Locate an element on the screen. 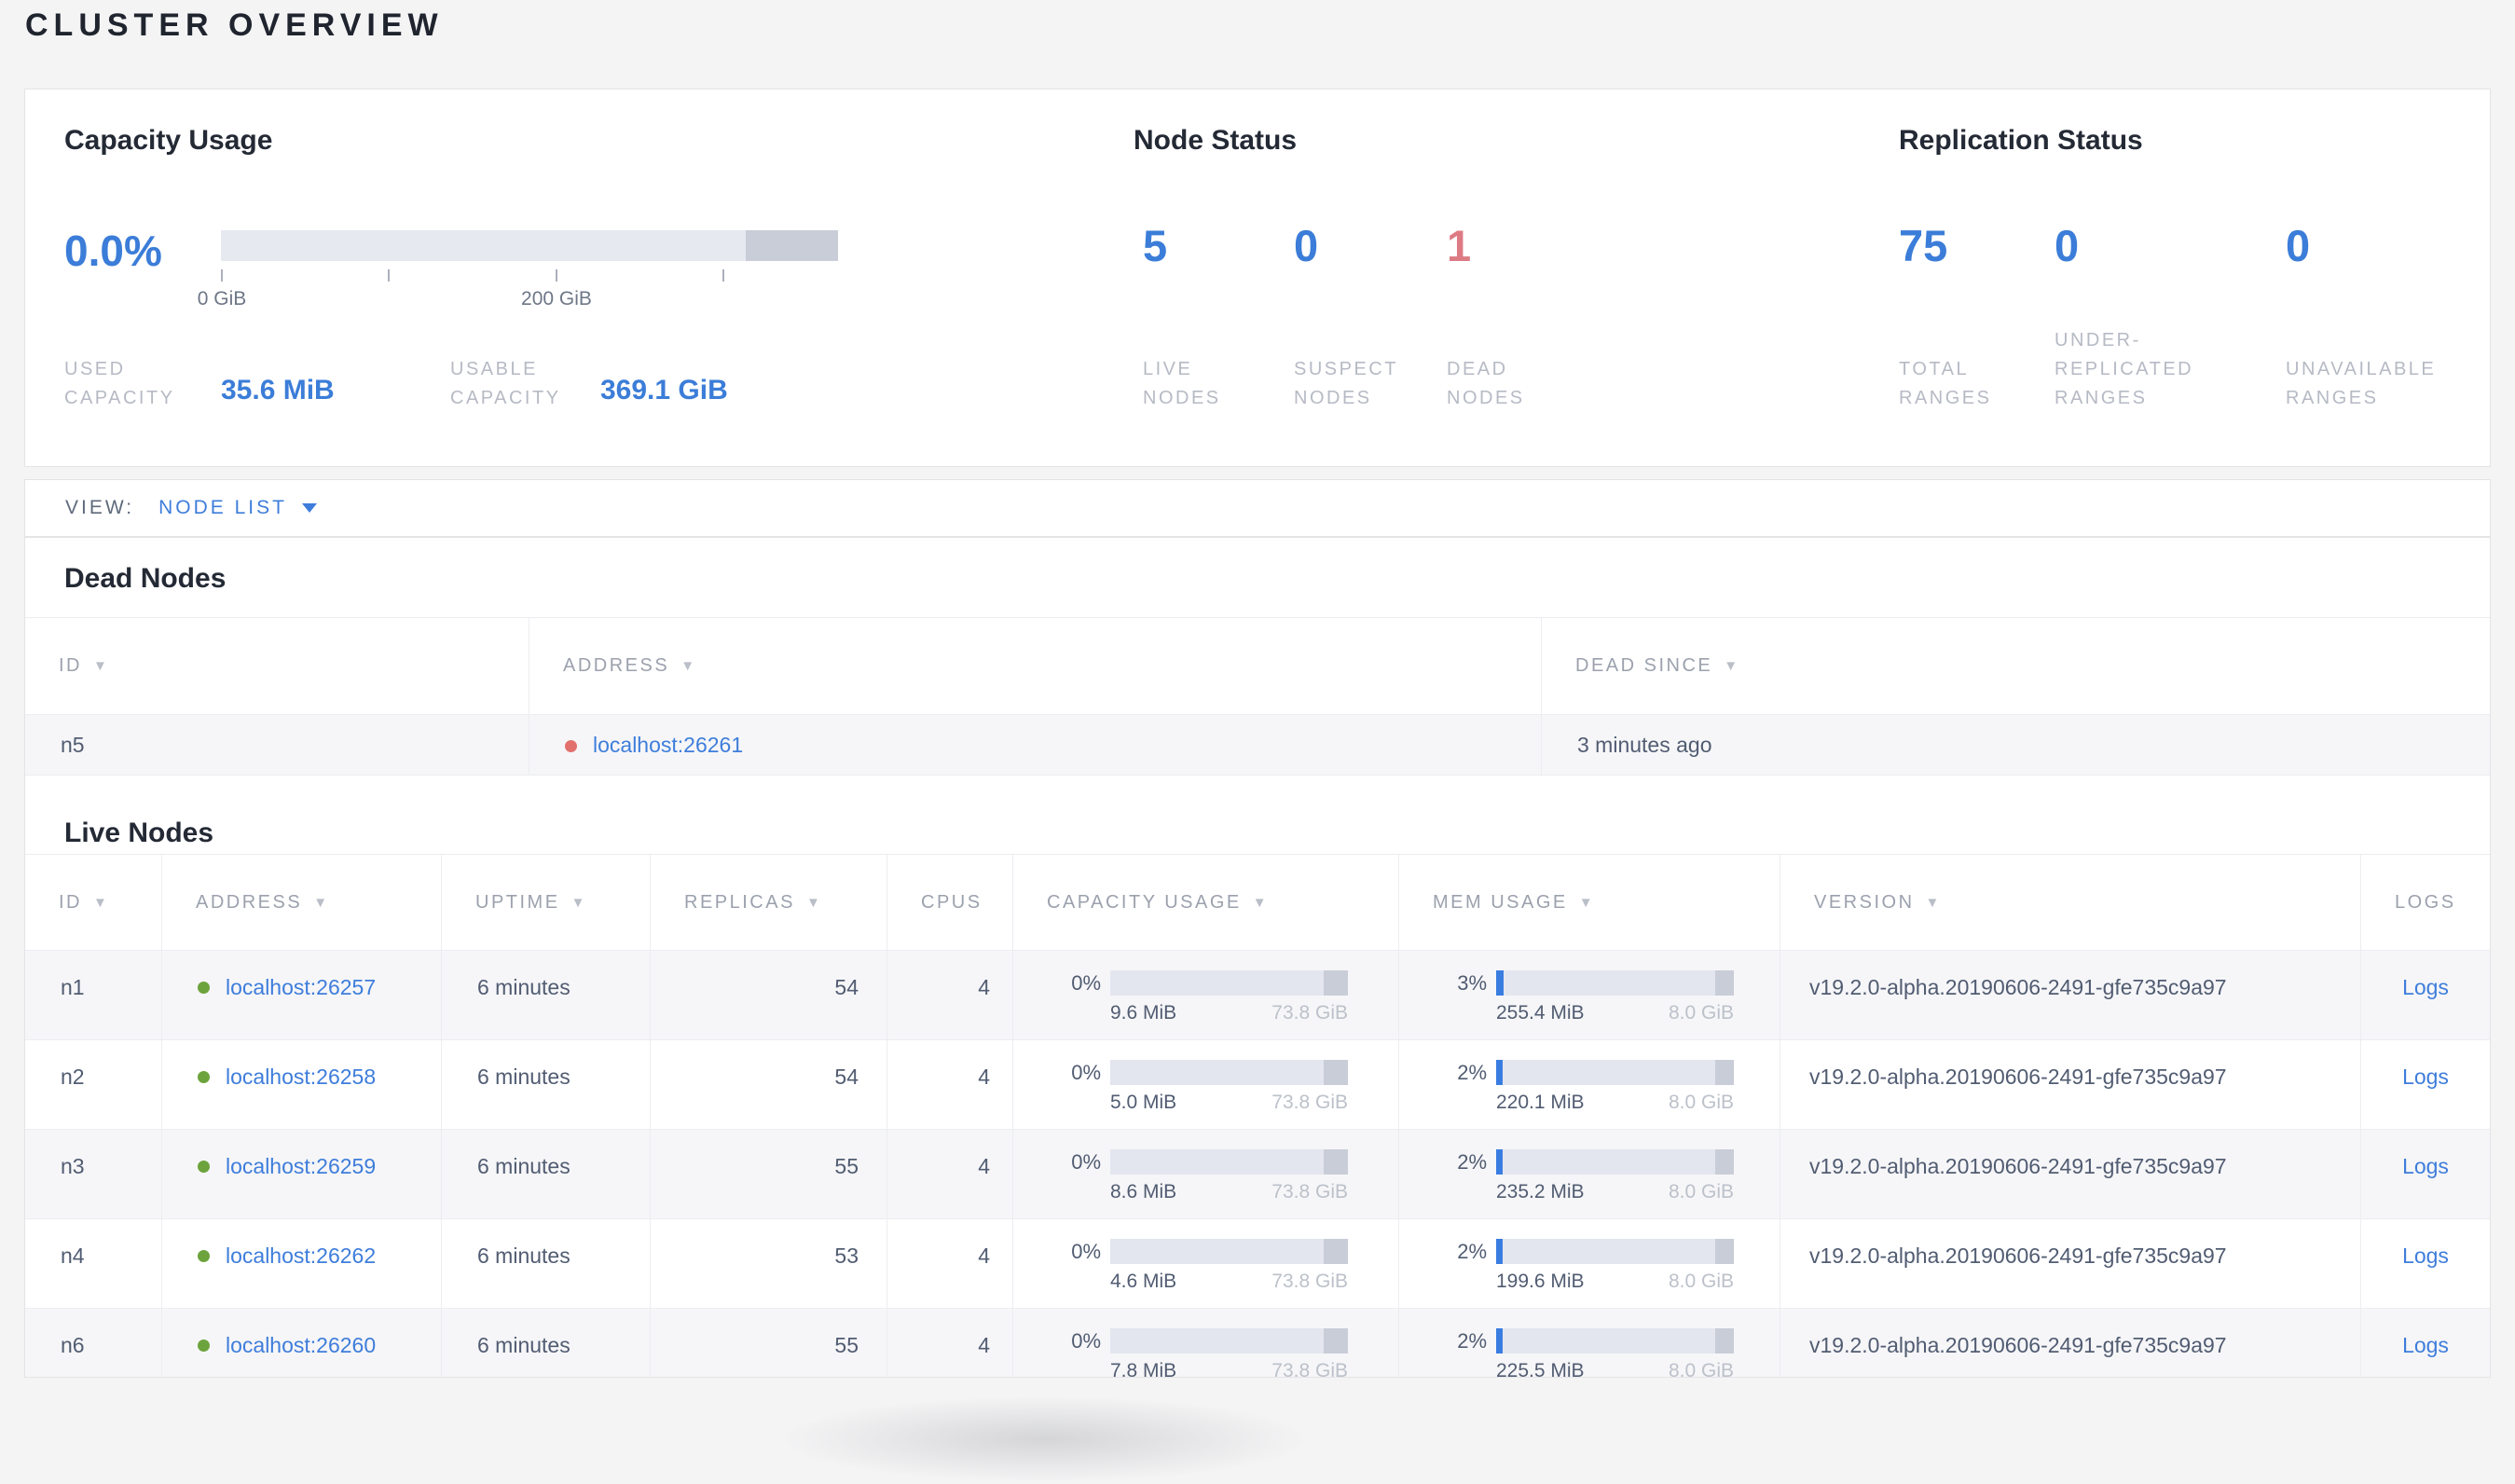  node-status-title: Node Status is located at coordinates (1216, 140).